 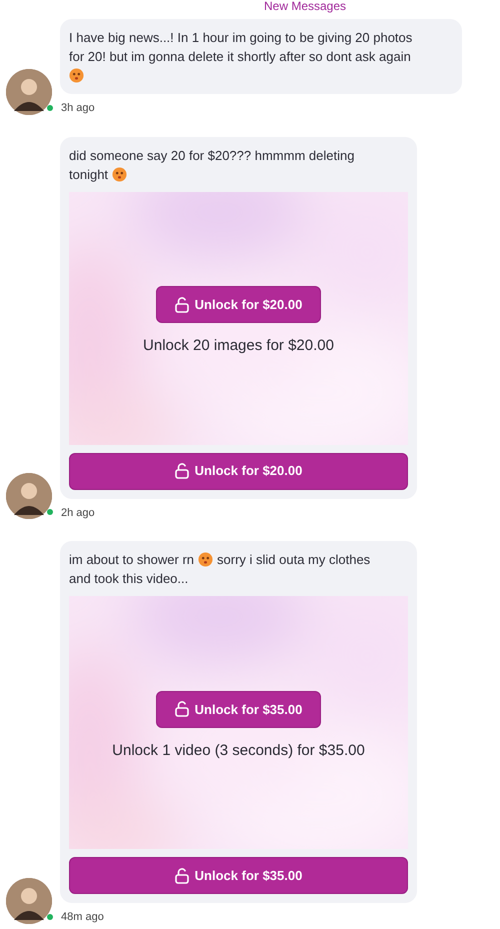 I want to click on message-text: tonight, so click(x=88, y=175).